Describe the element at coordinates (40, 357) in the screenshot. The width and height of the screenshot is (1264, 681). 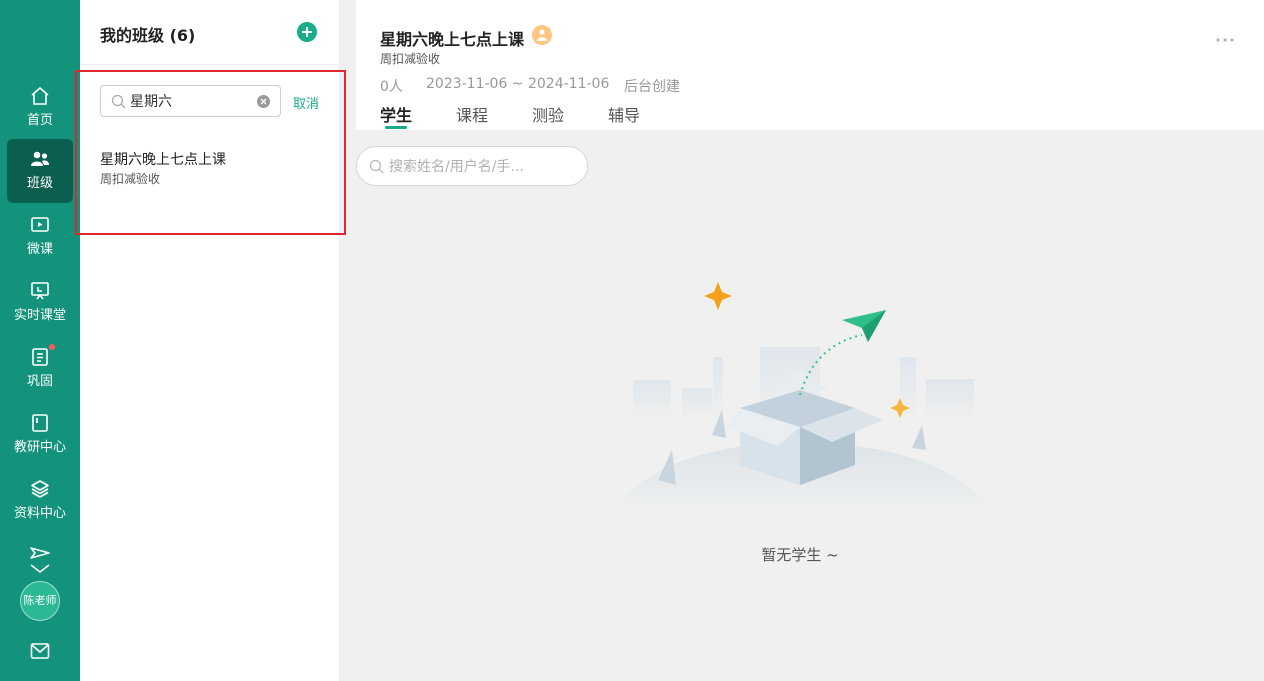
I see `notebook-icon` at that location.